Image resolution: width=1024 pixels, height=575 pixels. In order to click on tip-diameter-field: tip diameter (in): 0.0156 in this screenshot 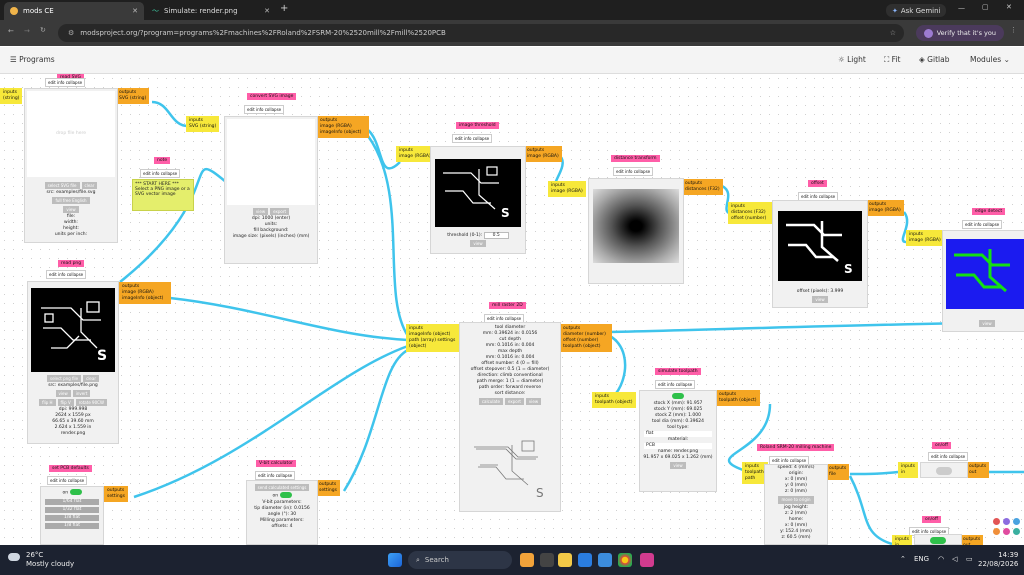, I will do `click(282, 509)`.